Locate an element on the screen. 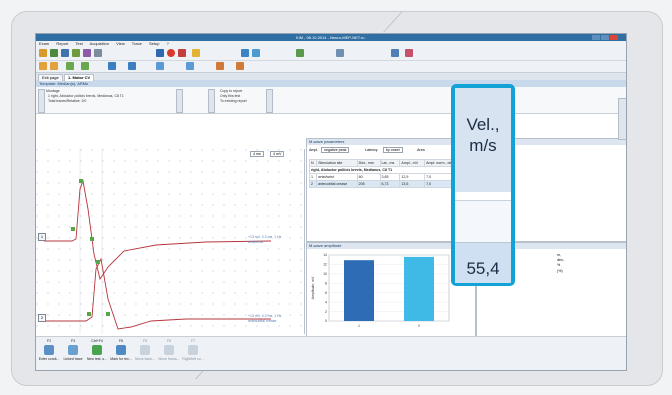 This screenshot has width=672, height=395. function-key-f3: F3 Linked trace is located at coordinates (73, 350).